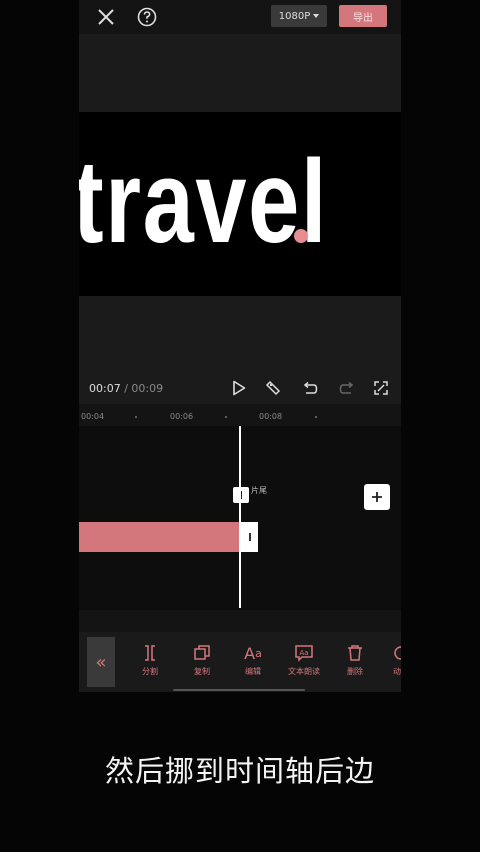  I want to click on tick-label: 00:04, so click(93, 416).